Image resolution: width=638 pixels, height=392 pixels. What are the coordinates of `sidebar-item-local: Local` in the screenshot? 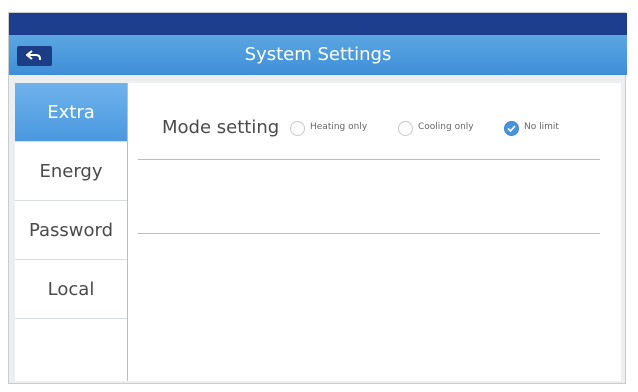 It's located at (71, 289).